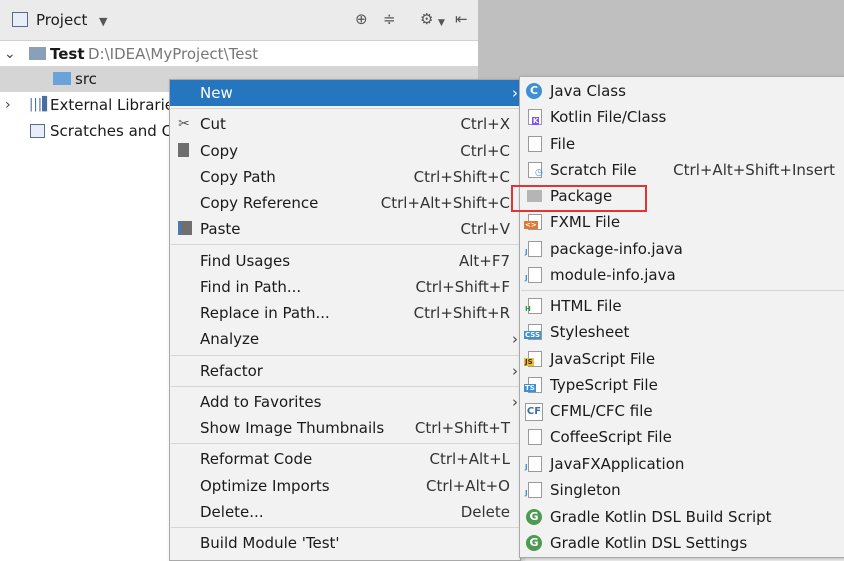 Image resolution: width=844 pixels, height=561 pixels. I want to click on menu-item-label: Refactor, so click(231, 371).